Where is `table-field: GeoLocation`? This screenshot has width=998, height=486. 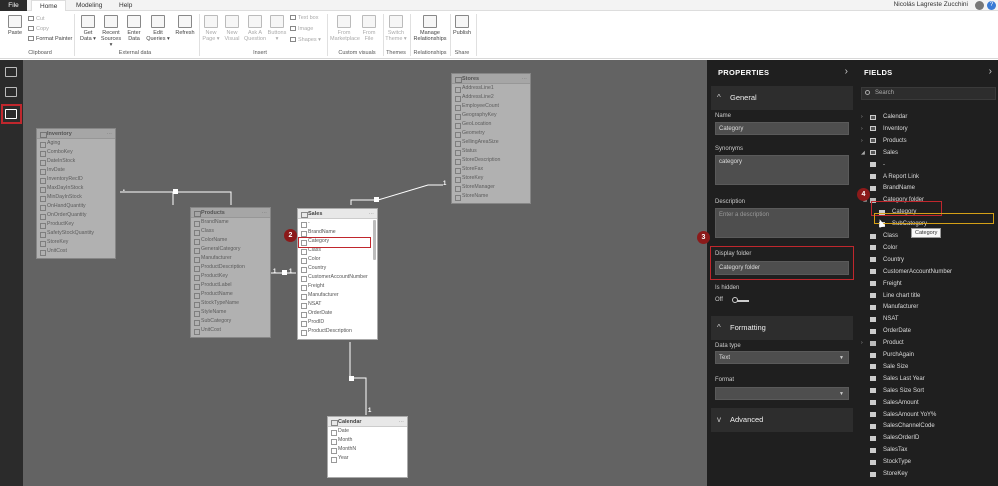
table-field: GeoLocation is located at coordinates (491, 124).